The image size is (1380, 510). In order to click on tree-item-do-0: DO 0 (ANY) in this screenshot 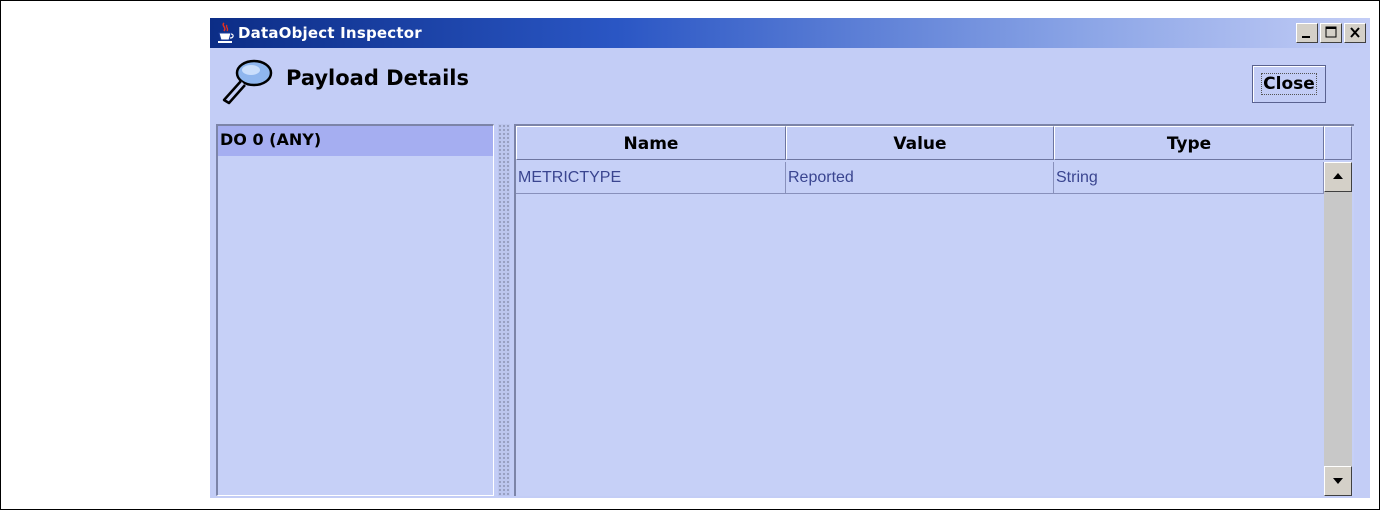, I will do `click(355, 141)`.